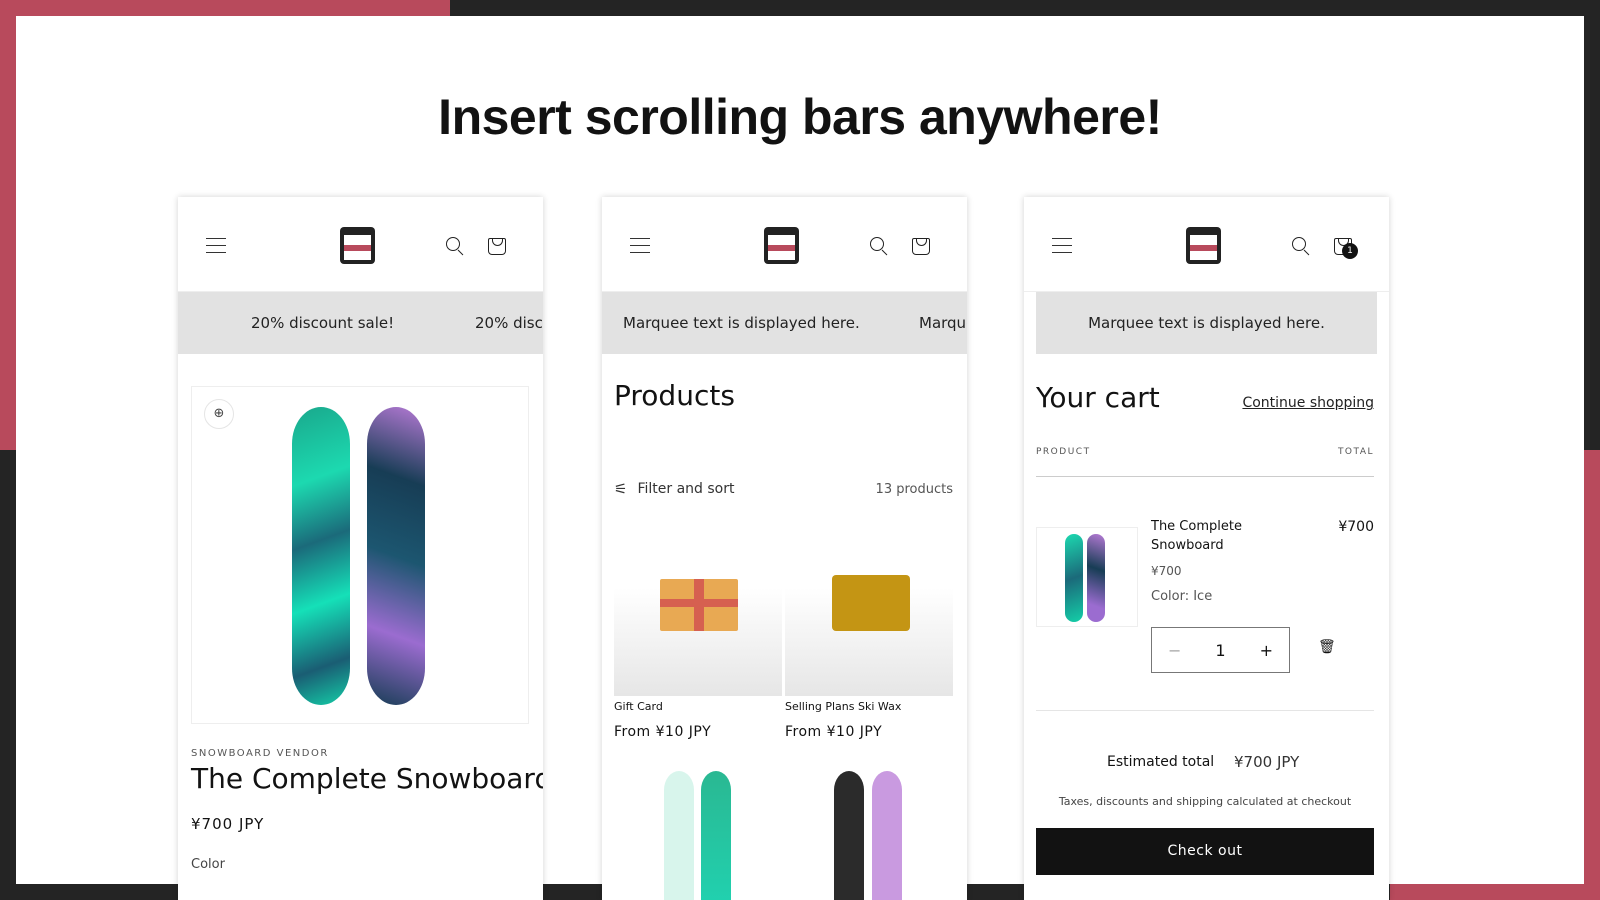 This screenshot has height=900, width=1600. What do you see at coordinates (1098, 397) in the screenshot?
I see `page-title: Your cart` at bounding box center [1098, 397].